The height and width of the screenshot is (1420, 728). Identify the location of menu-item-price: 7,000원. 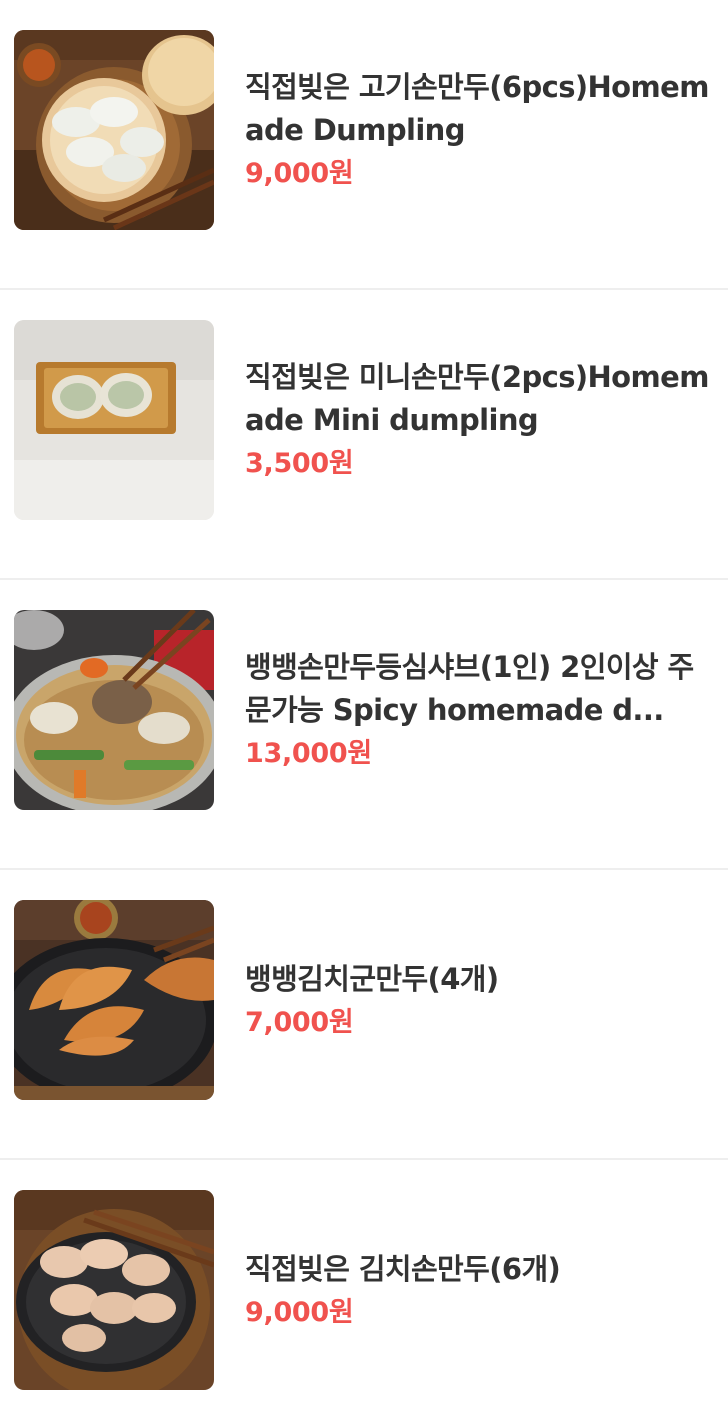
(299, 1022).